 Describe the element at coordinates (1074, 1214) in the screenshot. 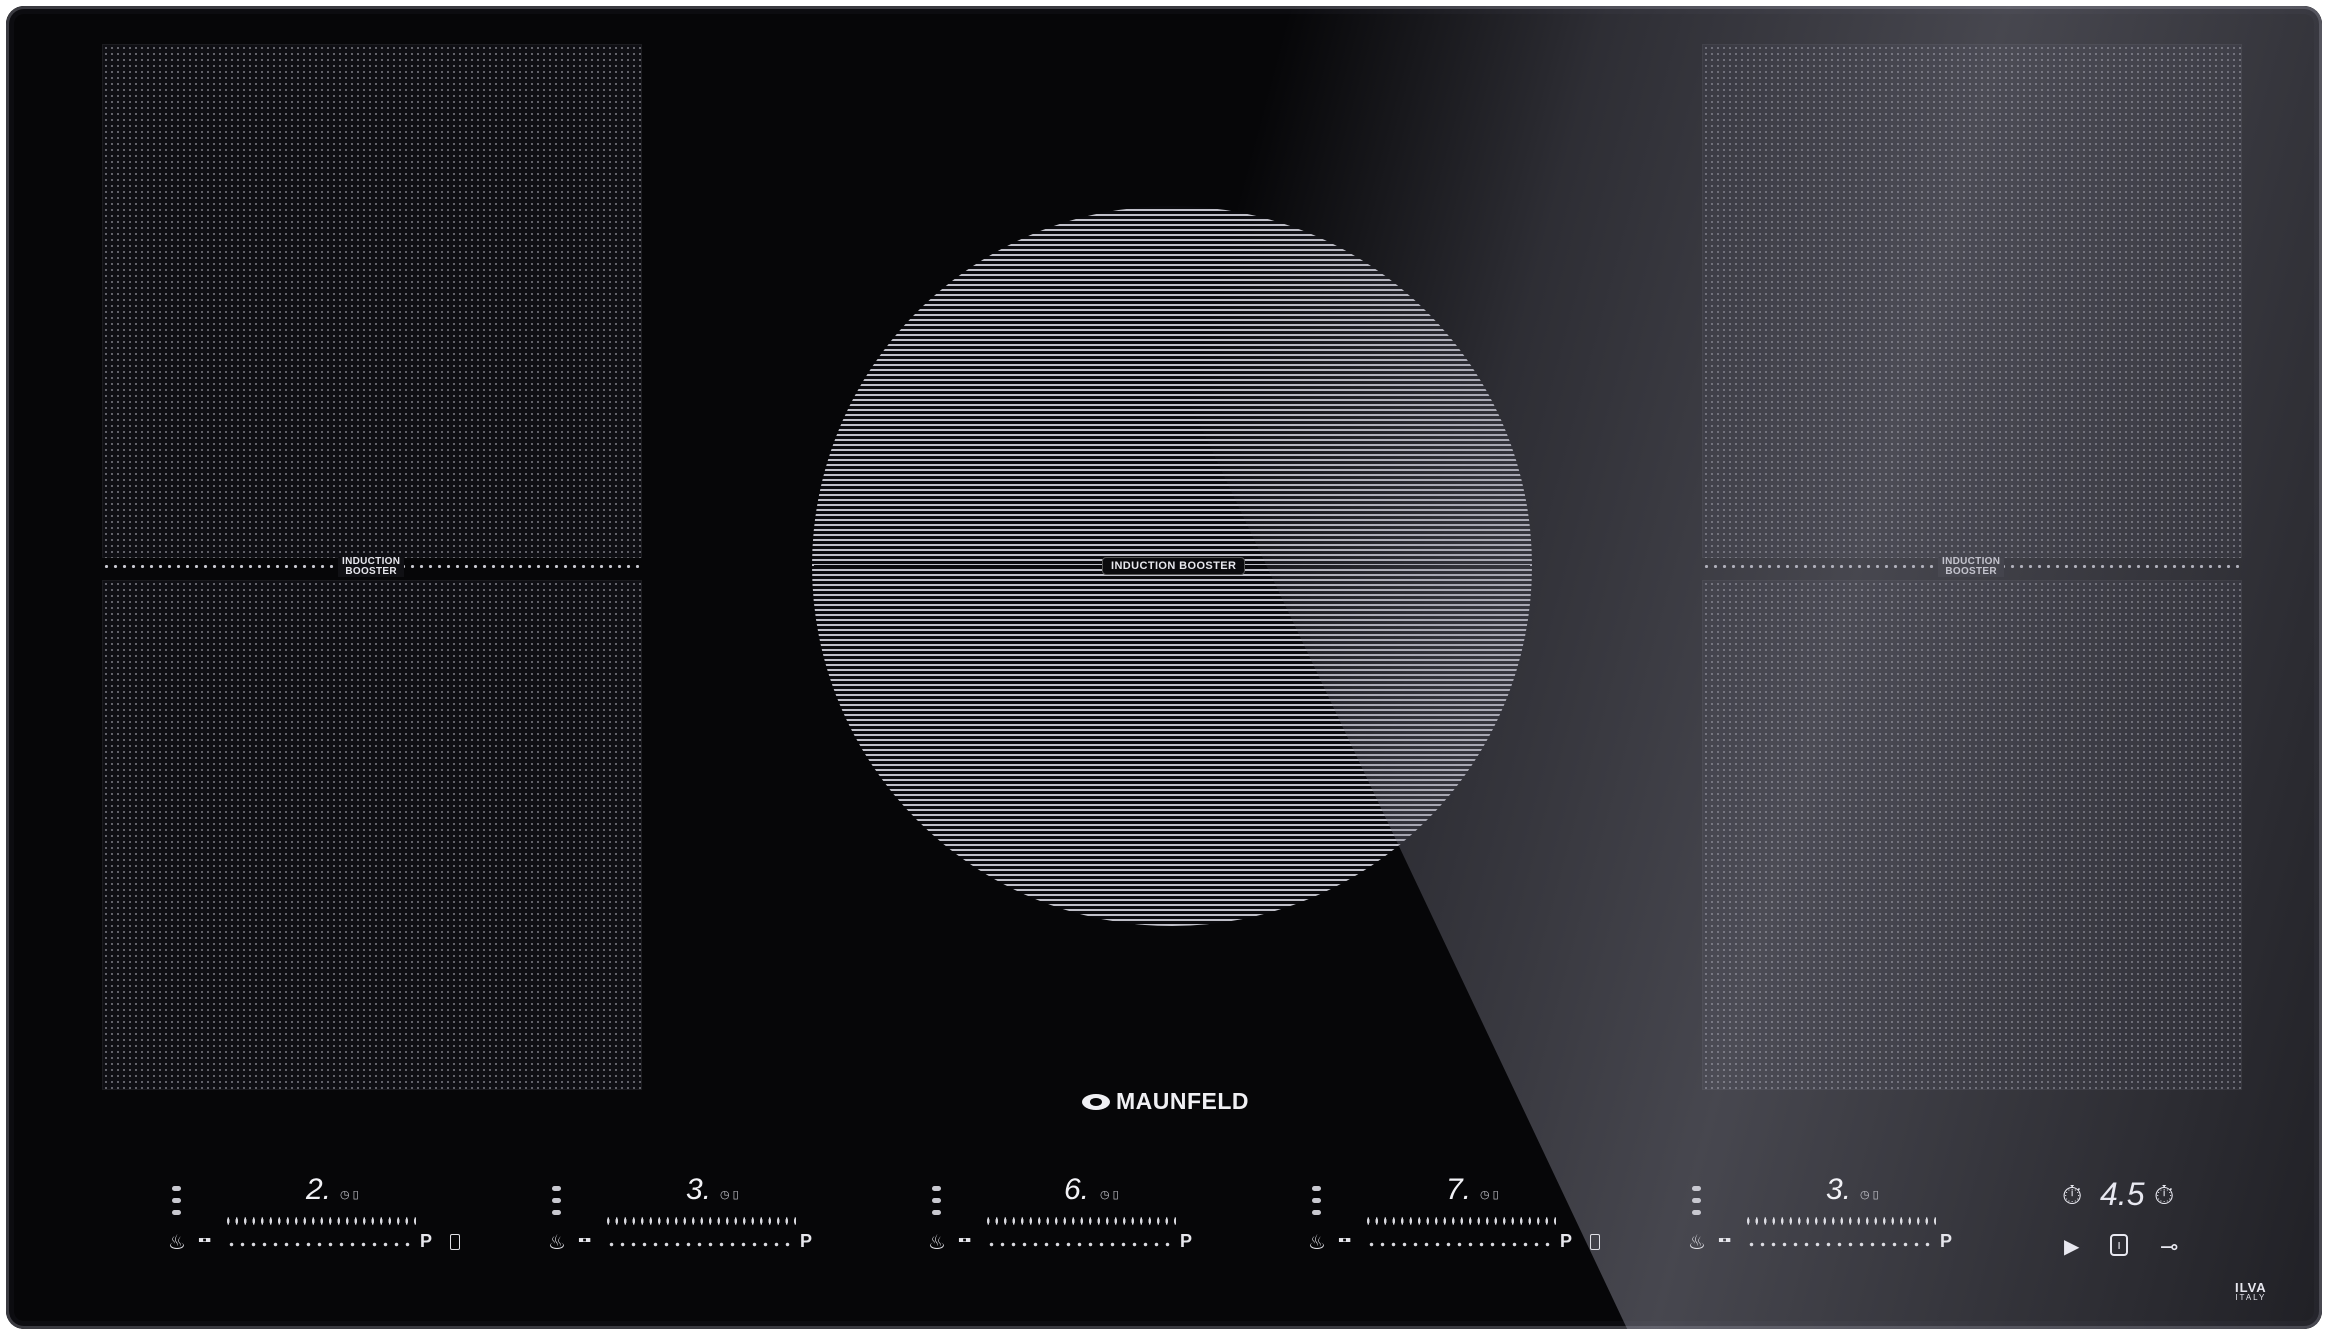

I see `zone-control-3: 6. ◷ ▯ ♨ ▪▫▪ P` at that location.